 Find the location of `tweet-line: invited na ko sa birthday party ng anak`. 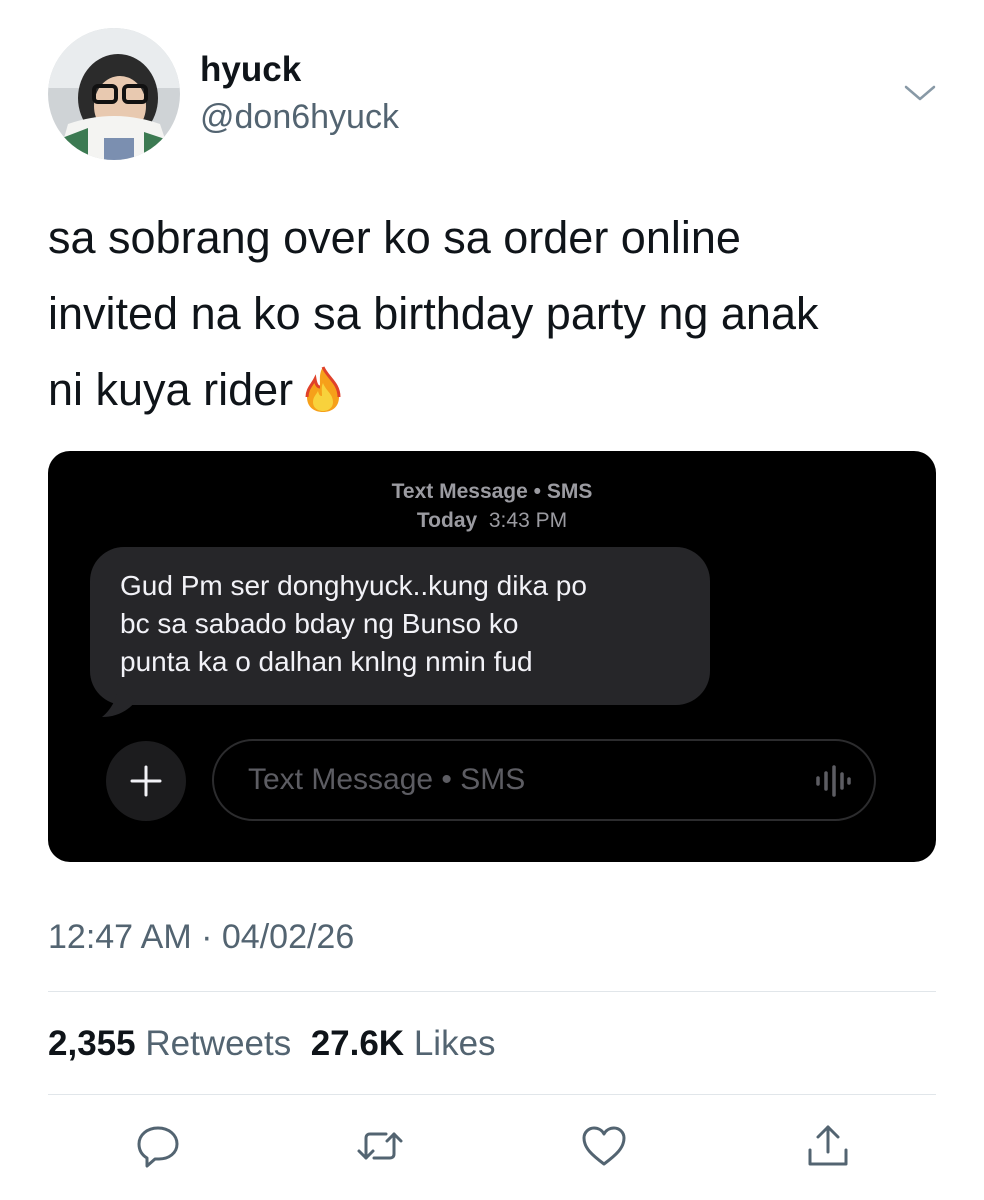

tweet-line: invited na ko sa birthday party ng anak is located at coordinates (433, 313).